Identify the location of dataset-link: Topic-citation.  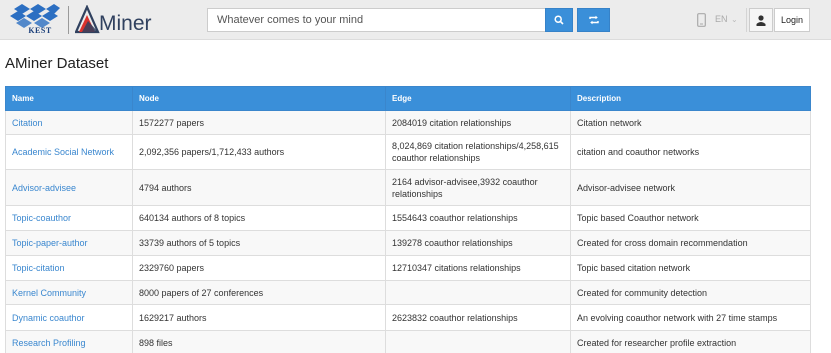
(38, 268).